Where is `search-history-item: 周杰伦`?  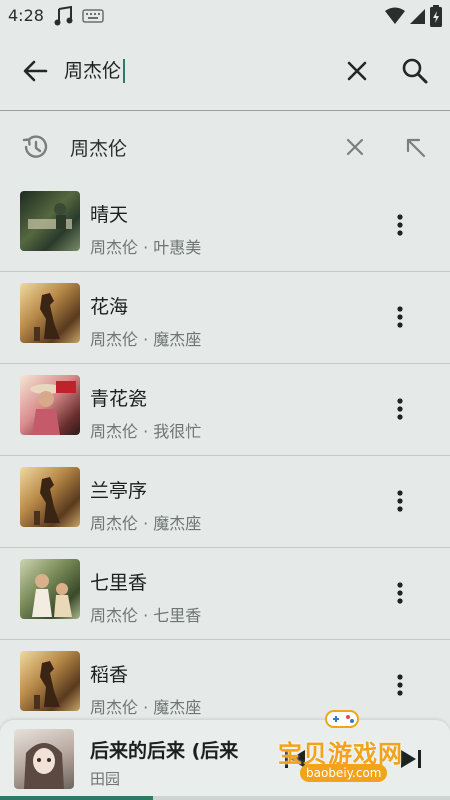 search-history-item: 周杰伦 is located at coordinates (225, 147).